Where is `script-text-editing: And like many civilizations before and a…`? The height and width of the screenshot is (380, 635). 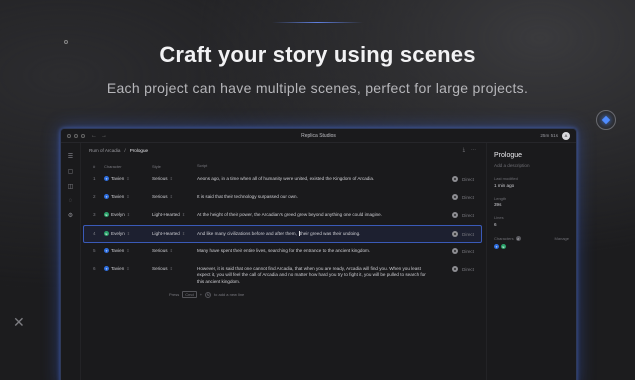 script-text-editing: And like many civilizations before and a… is located at coordinates (315, 234).